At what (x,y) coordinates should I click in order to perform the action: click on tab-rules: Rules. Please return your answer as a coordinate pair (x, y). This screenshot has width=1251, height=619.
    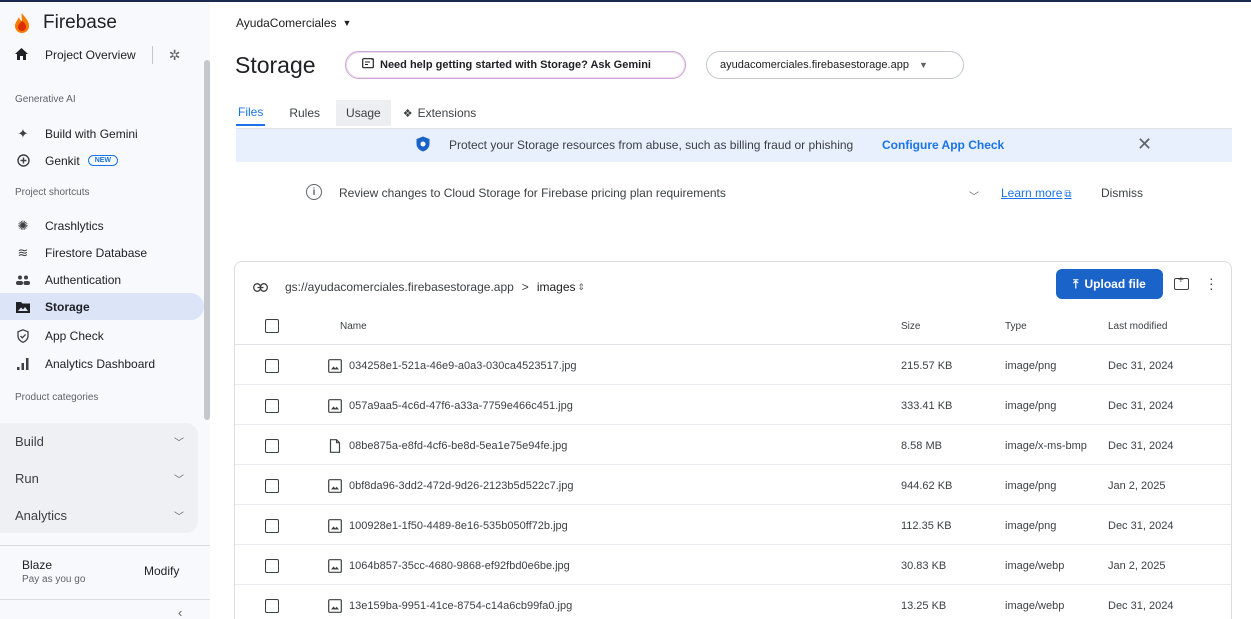
    Looking at the image, I should click on (304, 113).